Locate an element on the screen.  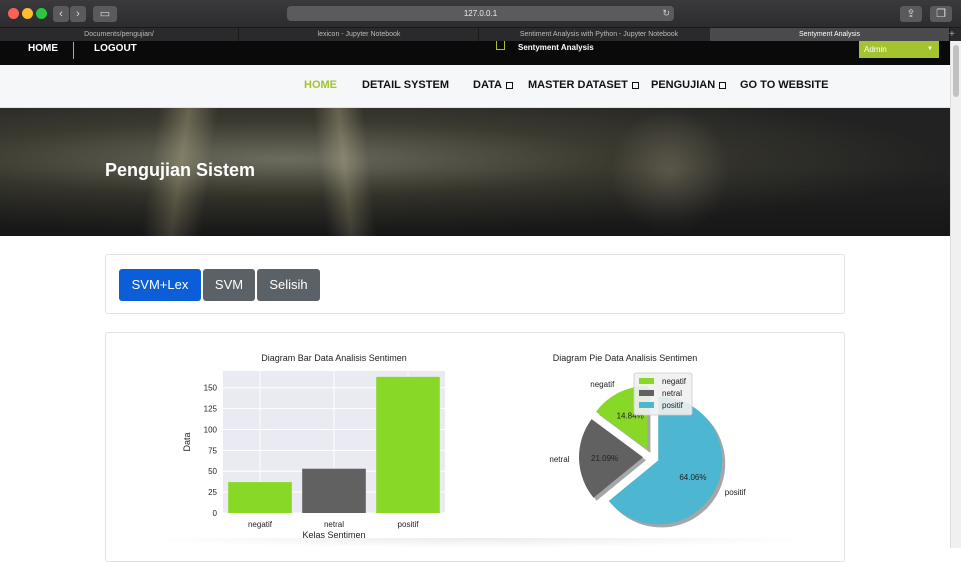
nav-go-to-website-label: GO TO WEBSITE is located at coordinates (784, 85).